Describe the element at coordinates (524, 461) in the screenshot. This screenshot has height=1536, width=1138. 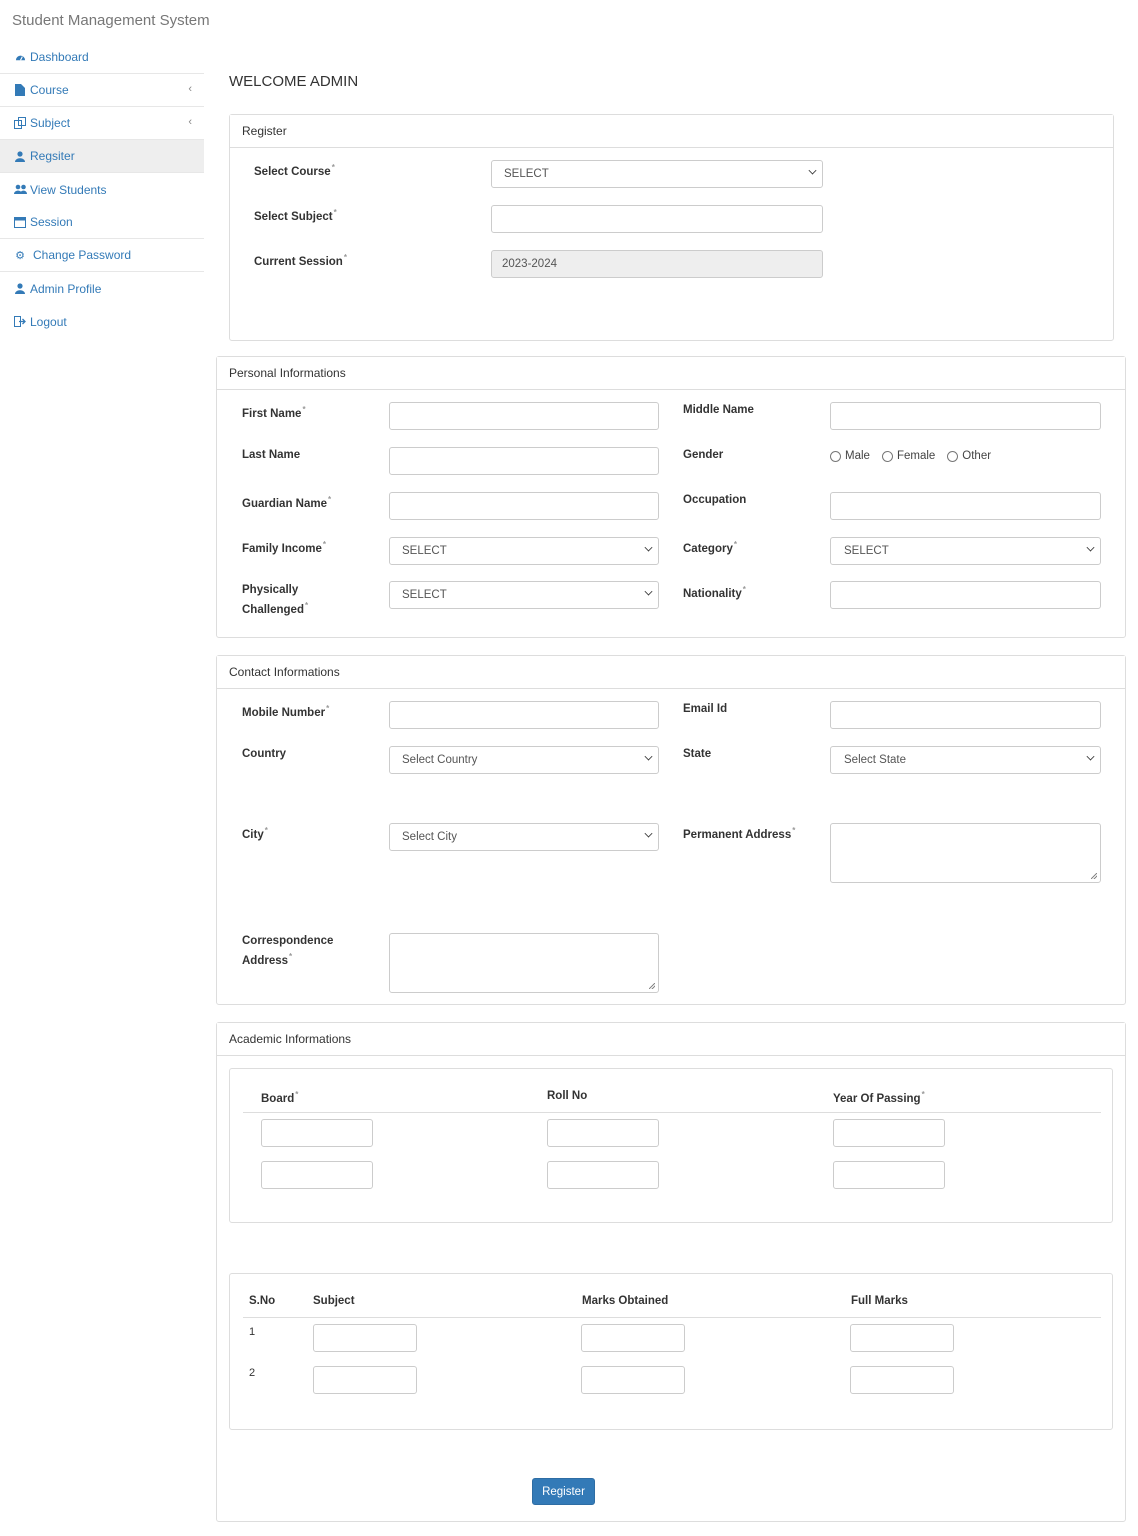
I see `last-name-input` at that location.